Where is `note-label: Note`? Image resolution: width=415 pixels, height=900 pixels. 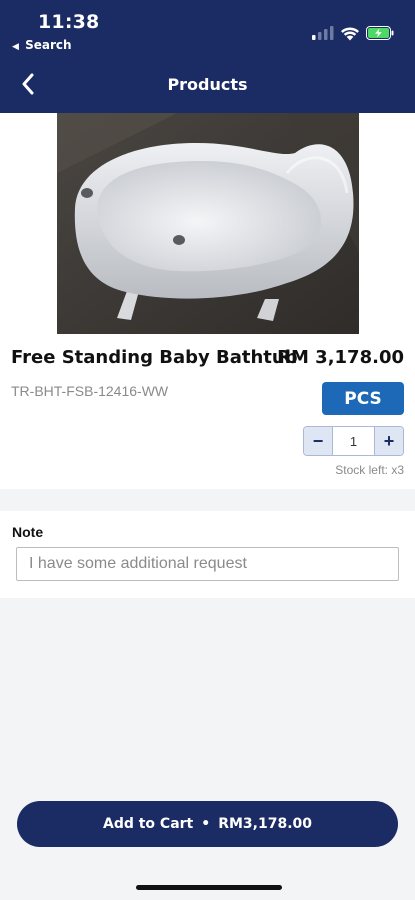
note-label: Note is located at coordinates (28, 532).